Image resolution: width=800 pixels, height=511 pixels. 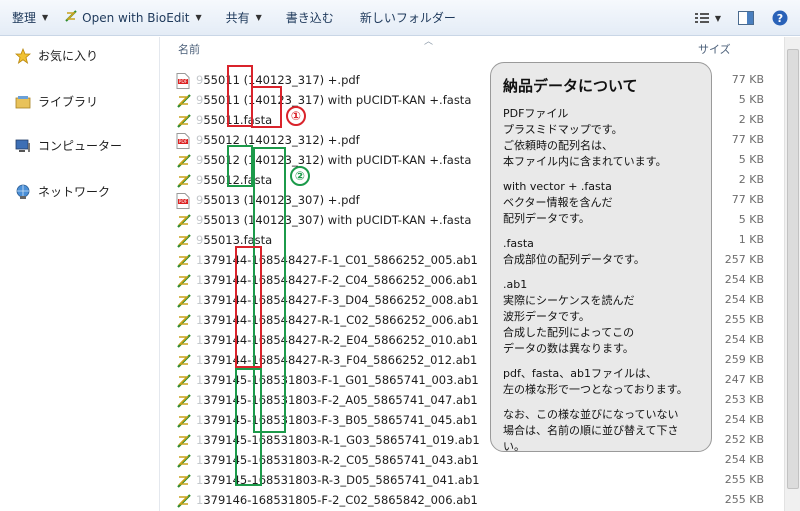 What do you see at coordinates (23, 192) in the screenshot?
I see `network-icon` at bounding box center [23, 192].